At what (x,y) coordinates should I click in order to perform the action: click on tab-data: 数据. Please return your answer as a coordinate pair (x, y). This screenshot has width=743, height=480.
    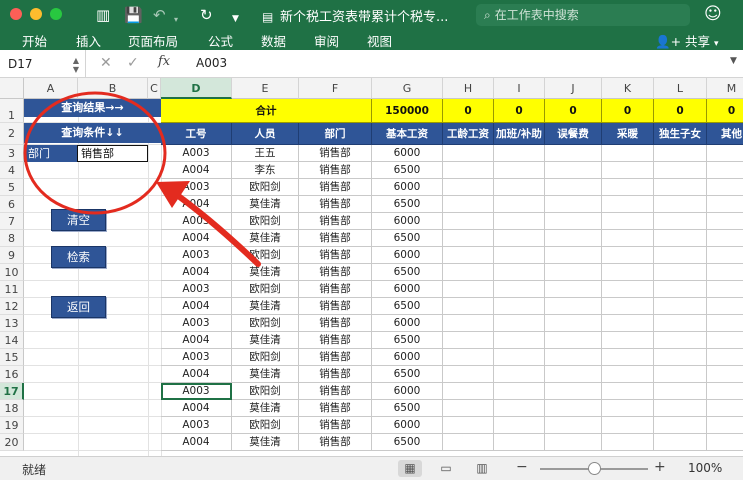
    Looking at the image, I should click on (273, 40).